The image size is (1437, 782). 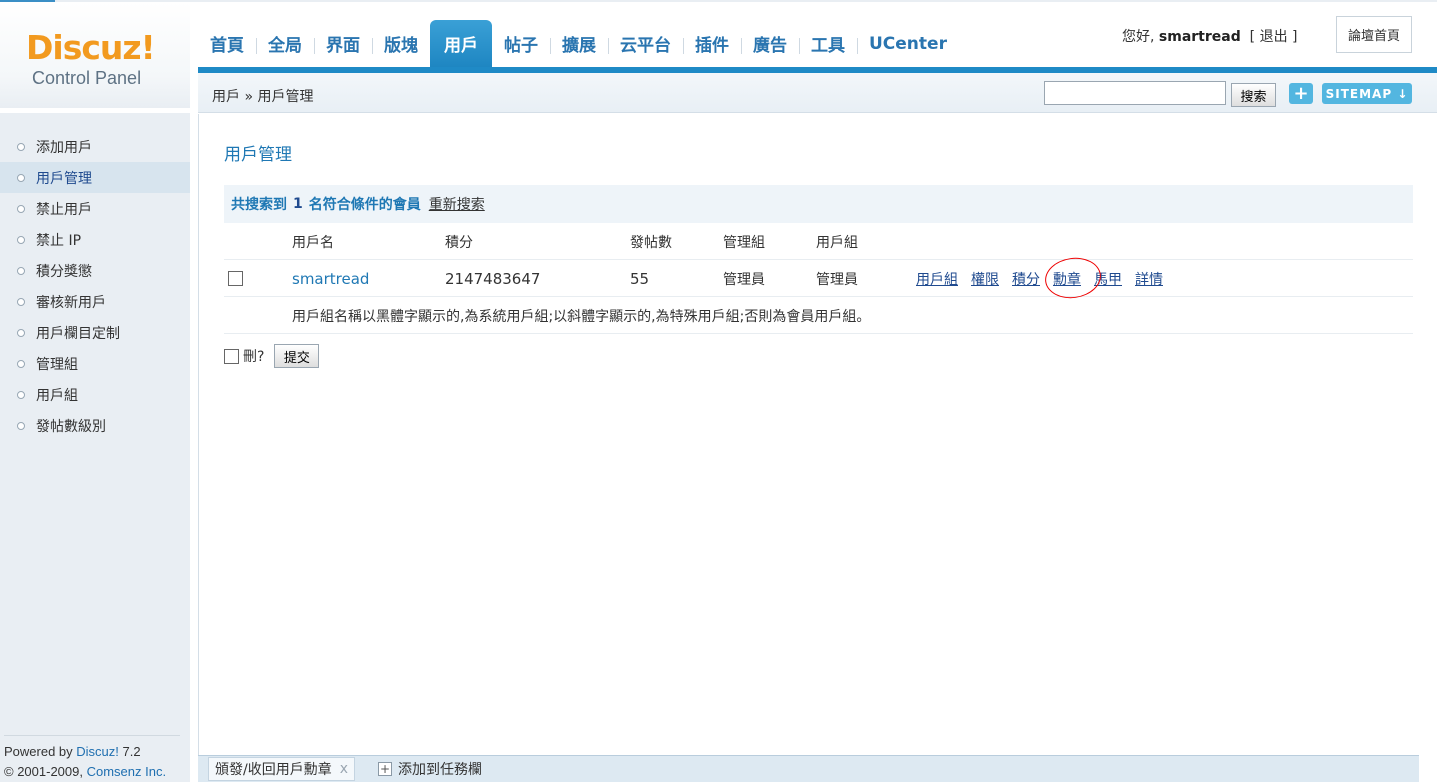 What do you see at coordinates (95, 270) in the screenshot?
I see `sidebar-item-credits: 積分獎懲` at bounding box center [95, 270].